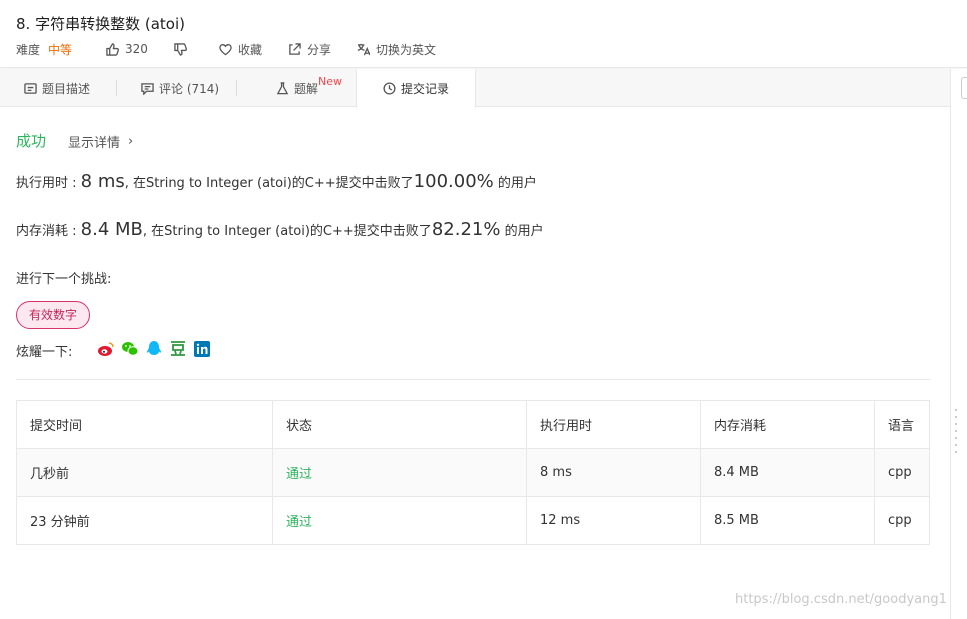 This screenshot has width=967, height=619. What do you see at coordinates (613, 424) in the screenshot?
I see `col-runtime: 执行用时` at bounding box center [613, 424].